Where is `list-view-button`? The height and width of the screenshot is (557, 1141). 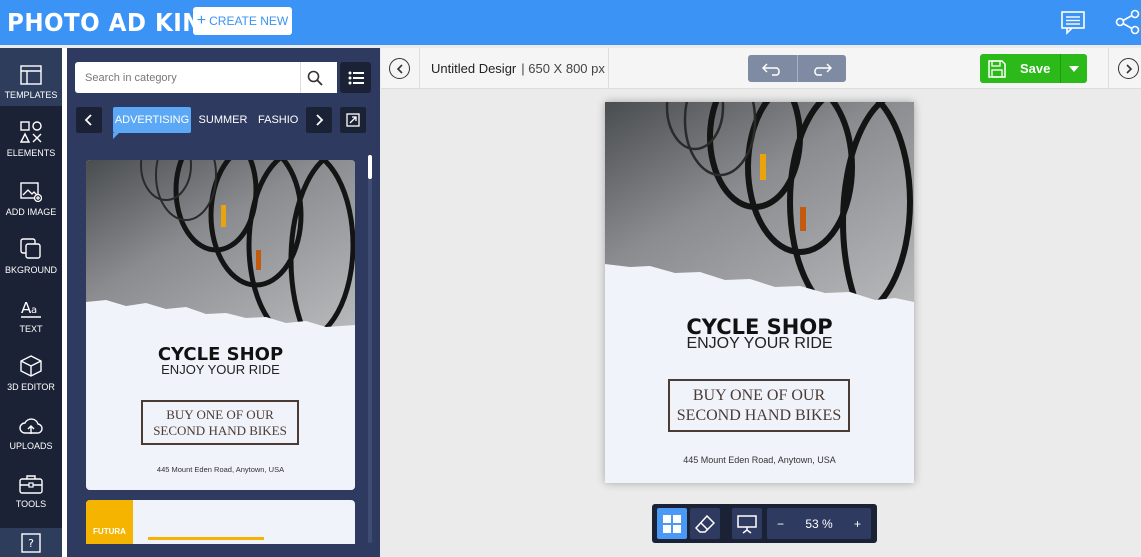
list-view-button is located at coordinates (355, 77).